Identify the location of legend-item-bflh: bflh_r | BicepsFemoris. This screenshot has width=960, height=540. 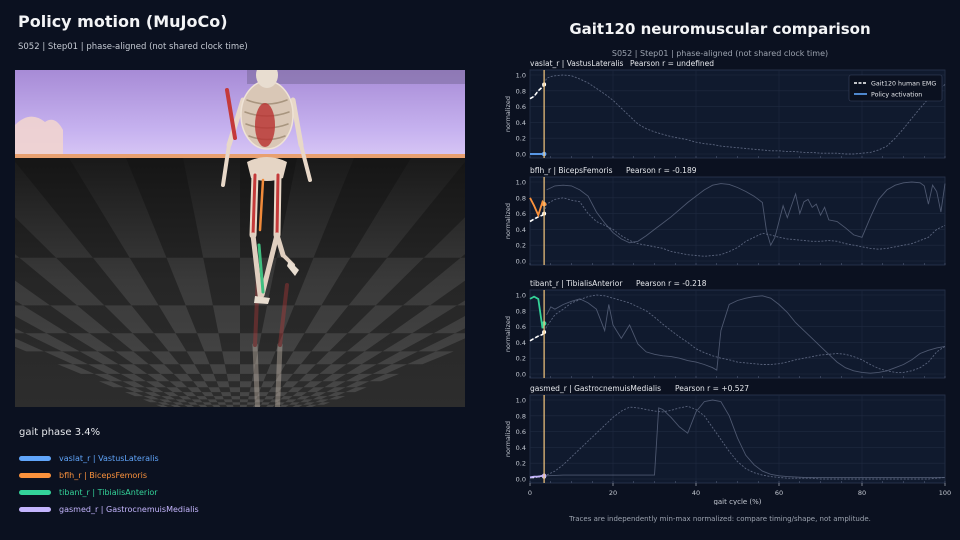
(109, 475).